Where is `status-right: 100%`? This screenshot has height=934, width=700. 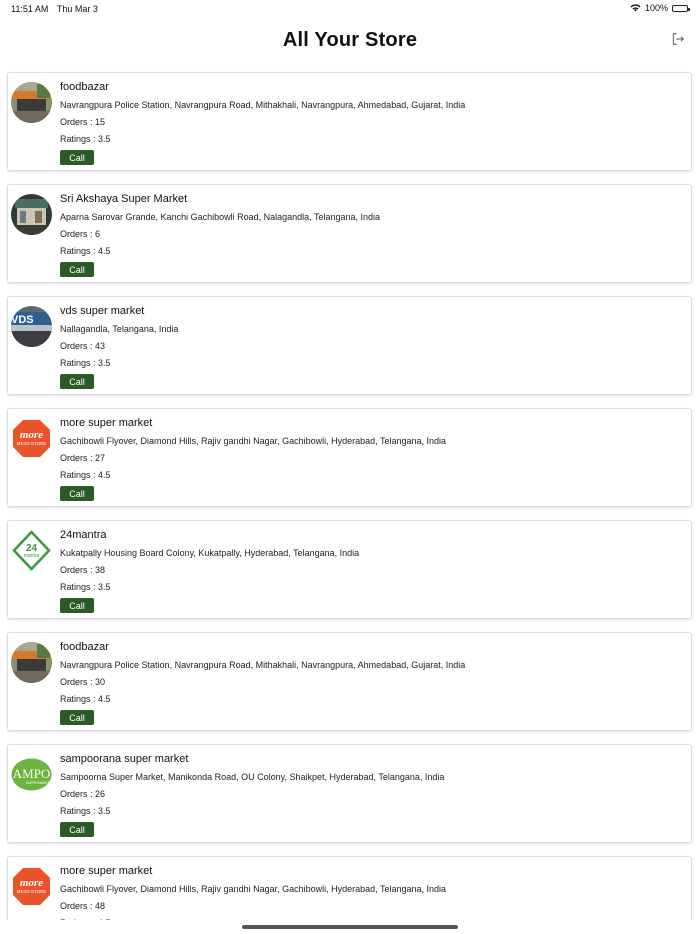
status-right: 100% is located at coordinates (660, 8).